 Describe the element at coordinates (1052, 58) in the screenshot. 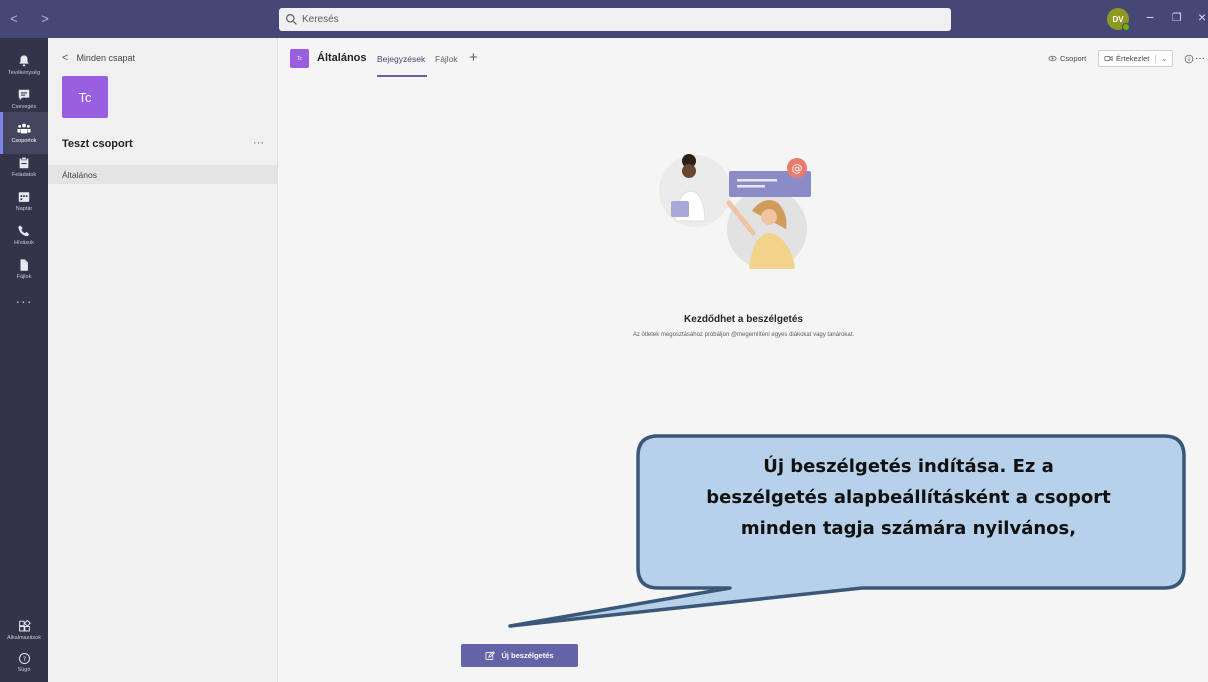

I see `eye-icon` at that location.